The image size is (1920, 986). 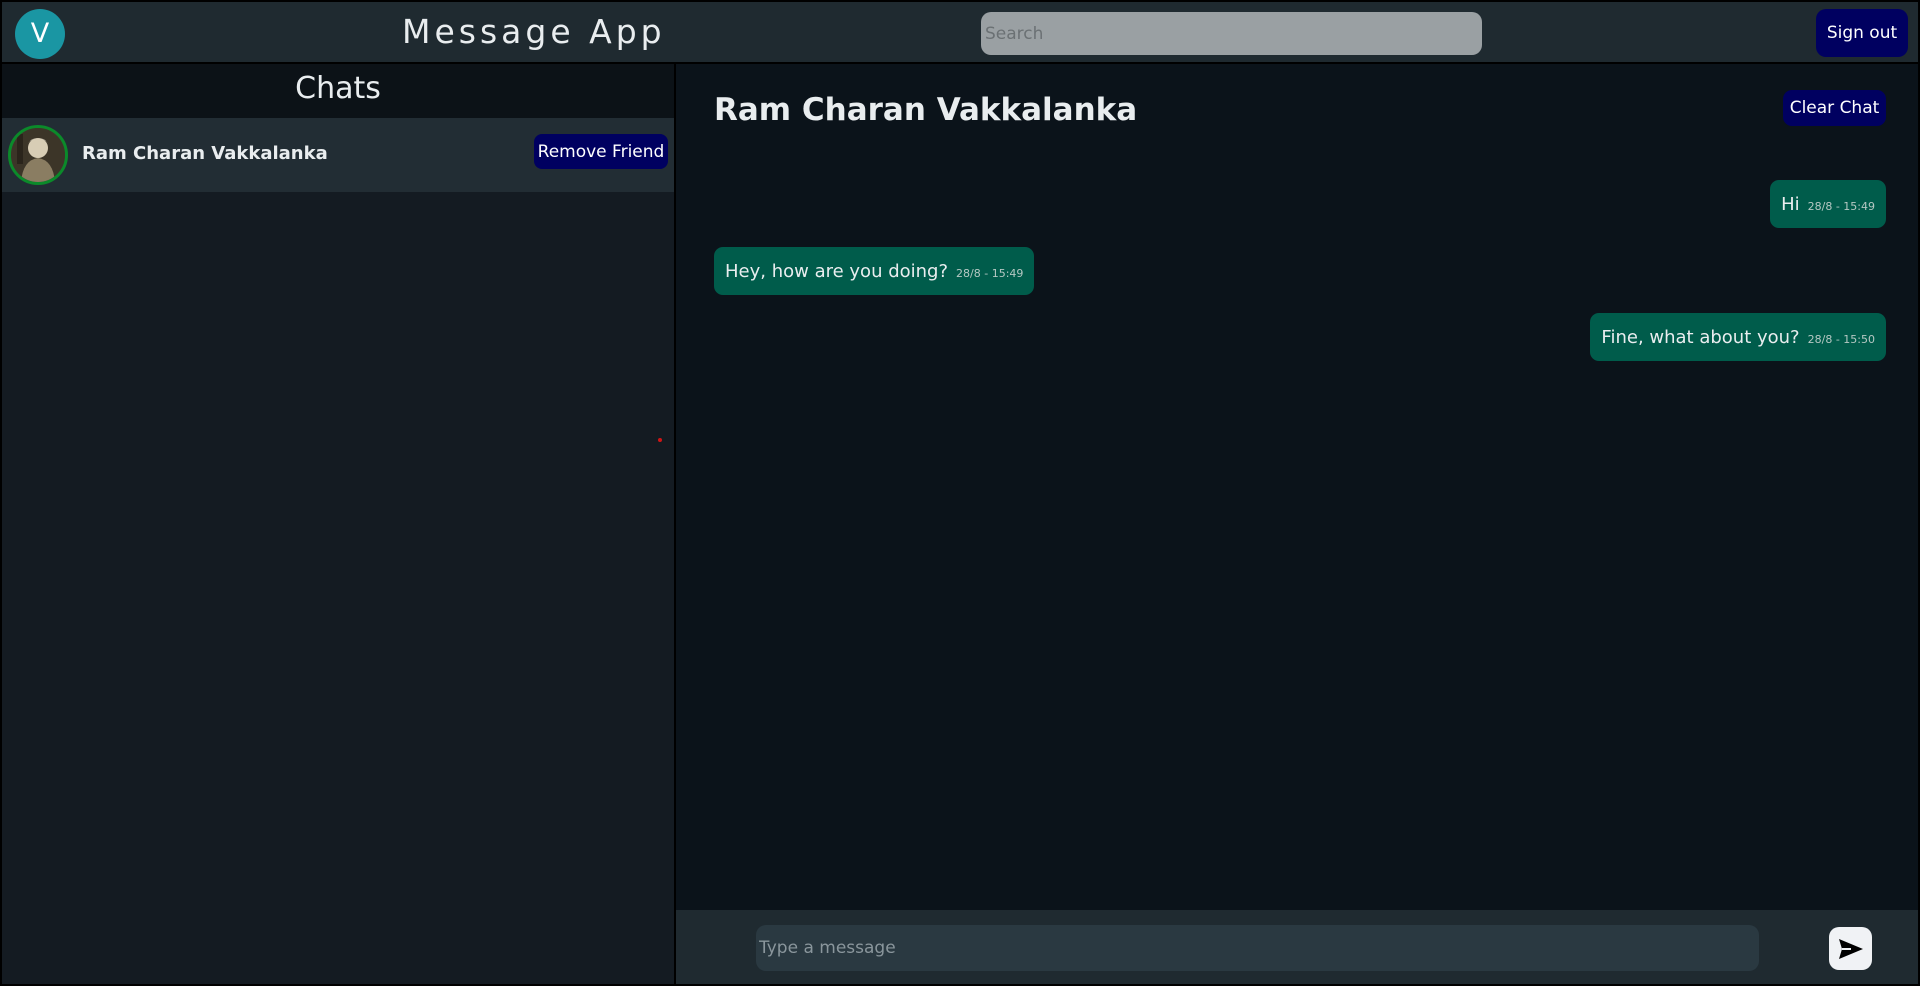 I want to click on user-avatar: V, so click(x=40, y=34).